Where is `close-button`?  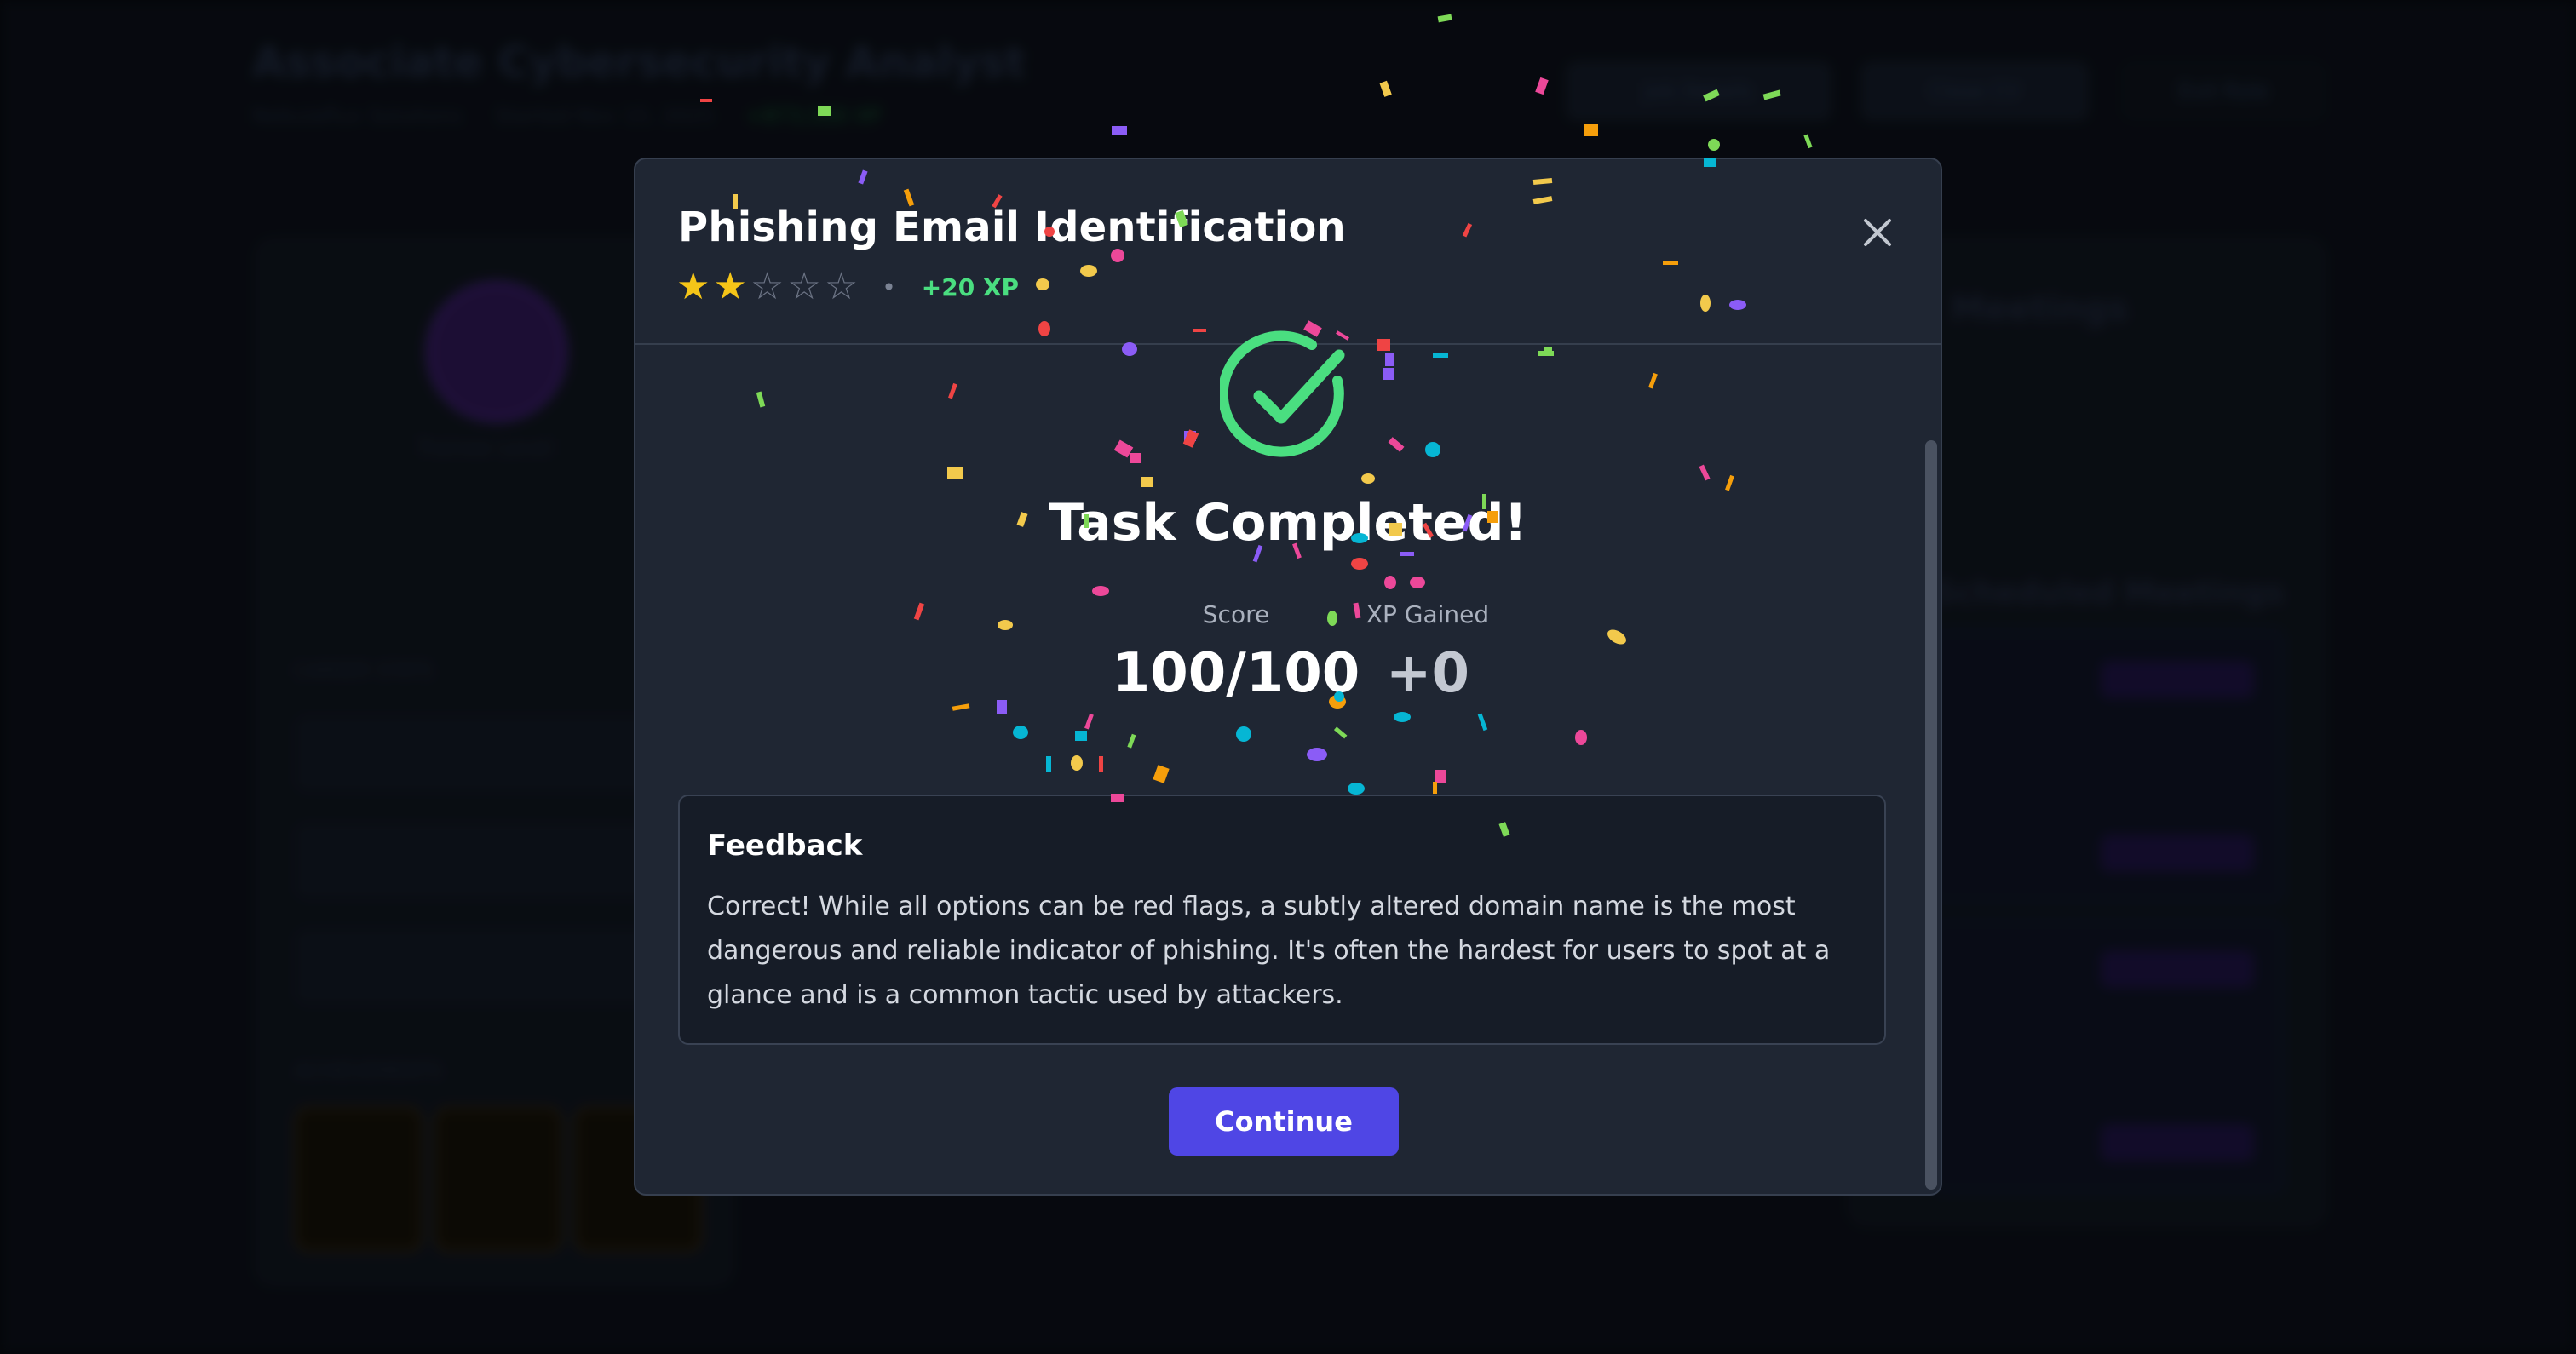 close-button is located at coordinates (1878, 232).